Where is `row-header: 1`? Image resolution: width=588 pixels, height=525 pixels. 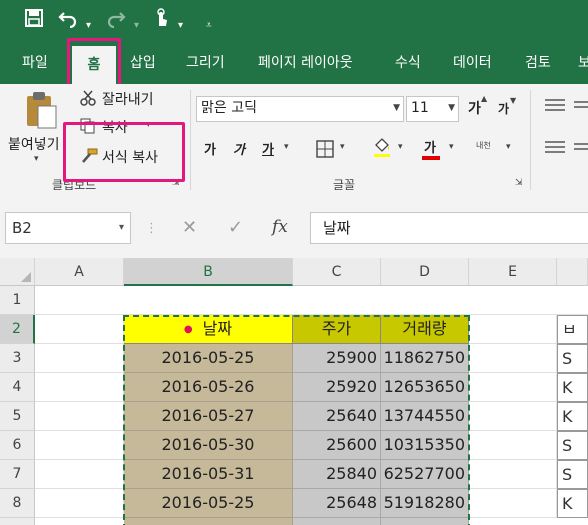 row-header: 1 is located at coordinates (17, 300).